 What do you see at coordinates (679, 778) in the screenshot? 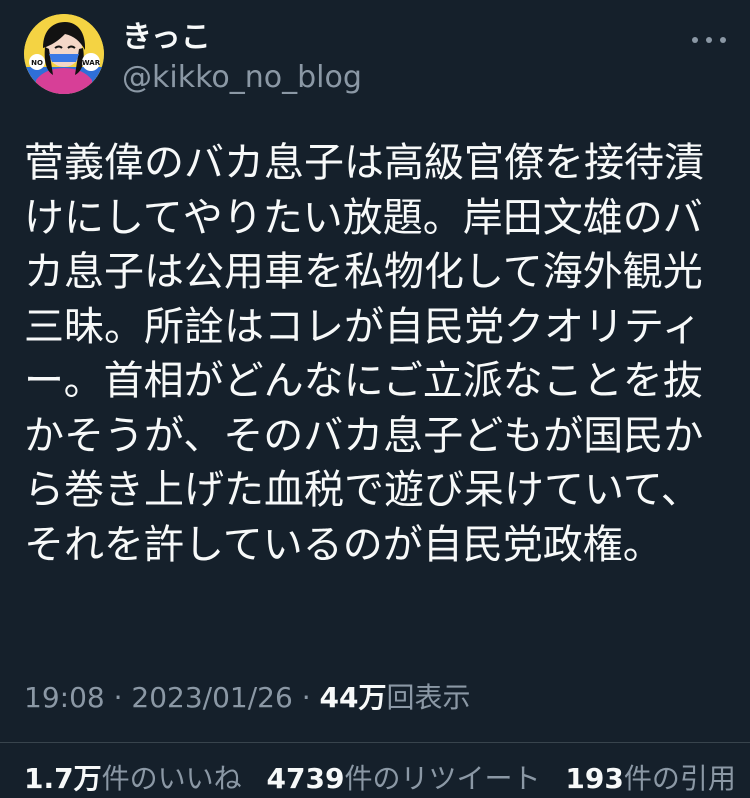
I see `quotes-label: 件の引用` at bounding box center [679, 778].